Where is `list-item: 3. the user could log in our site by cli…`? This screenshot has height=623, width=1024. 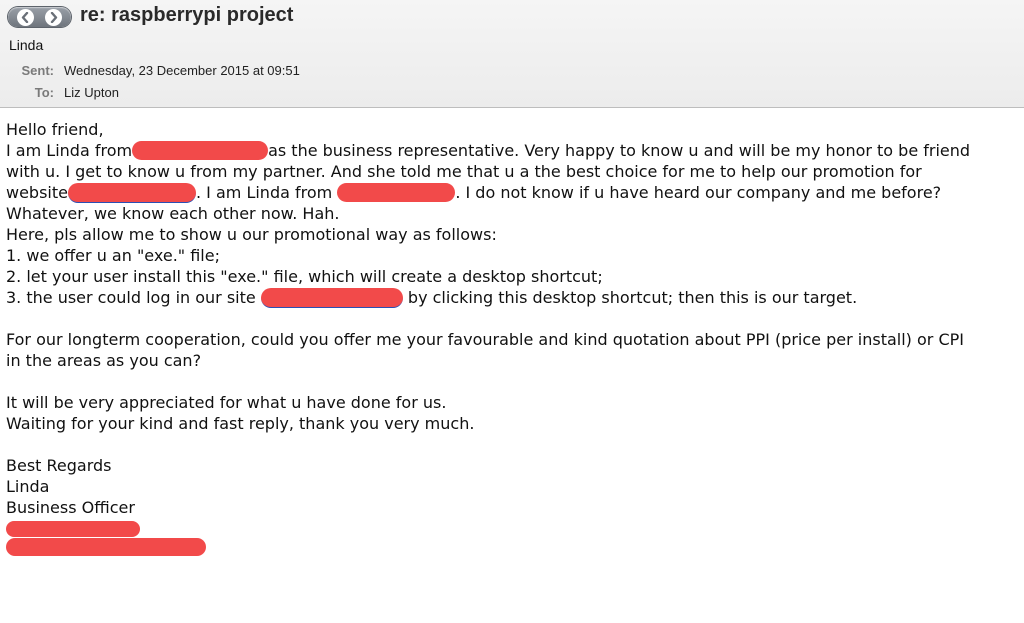 list-item: 3. the user could log in our site by cli… is located at coordinates (512, 297).